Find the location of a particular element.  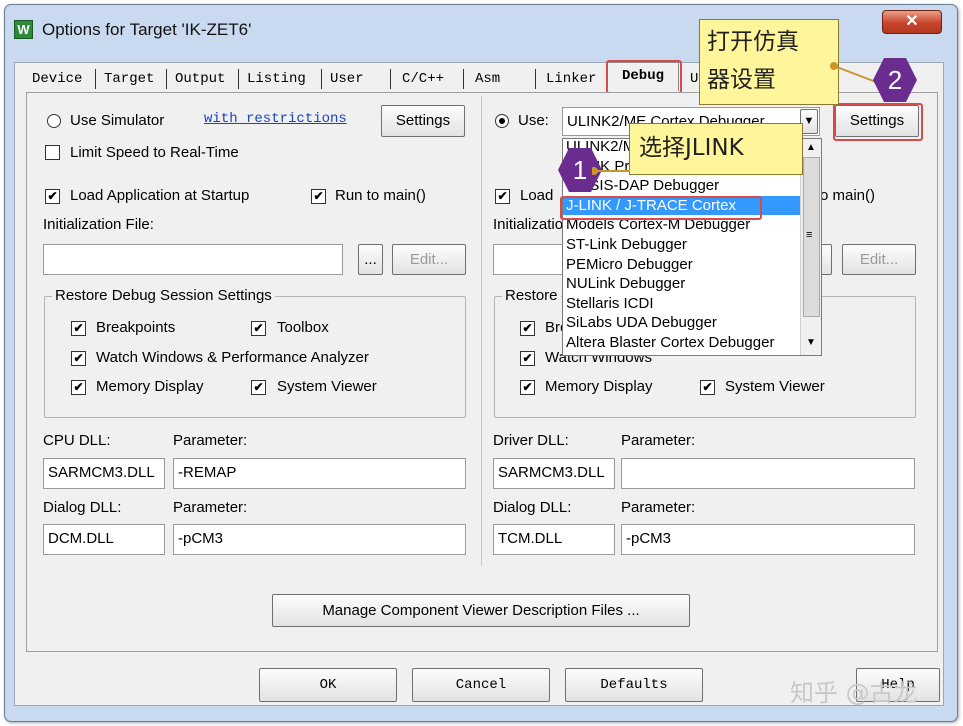

use-simulator-radio is located at coordinates (54, 121).